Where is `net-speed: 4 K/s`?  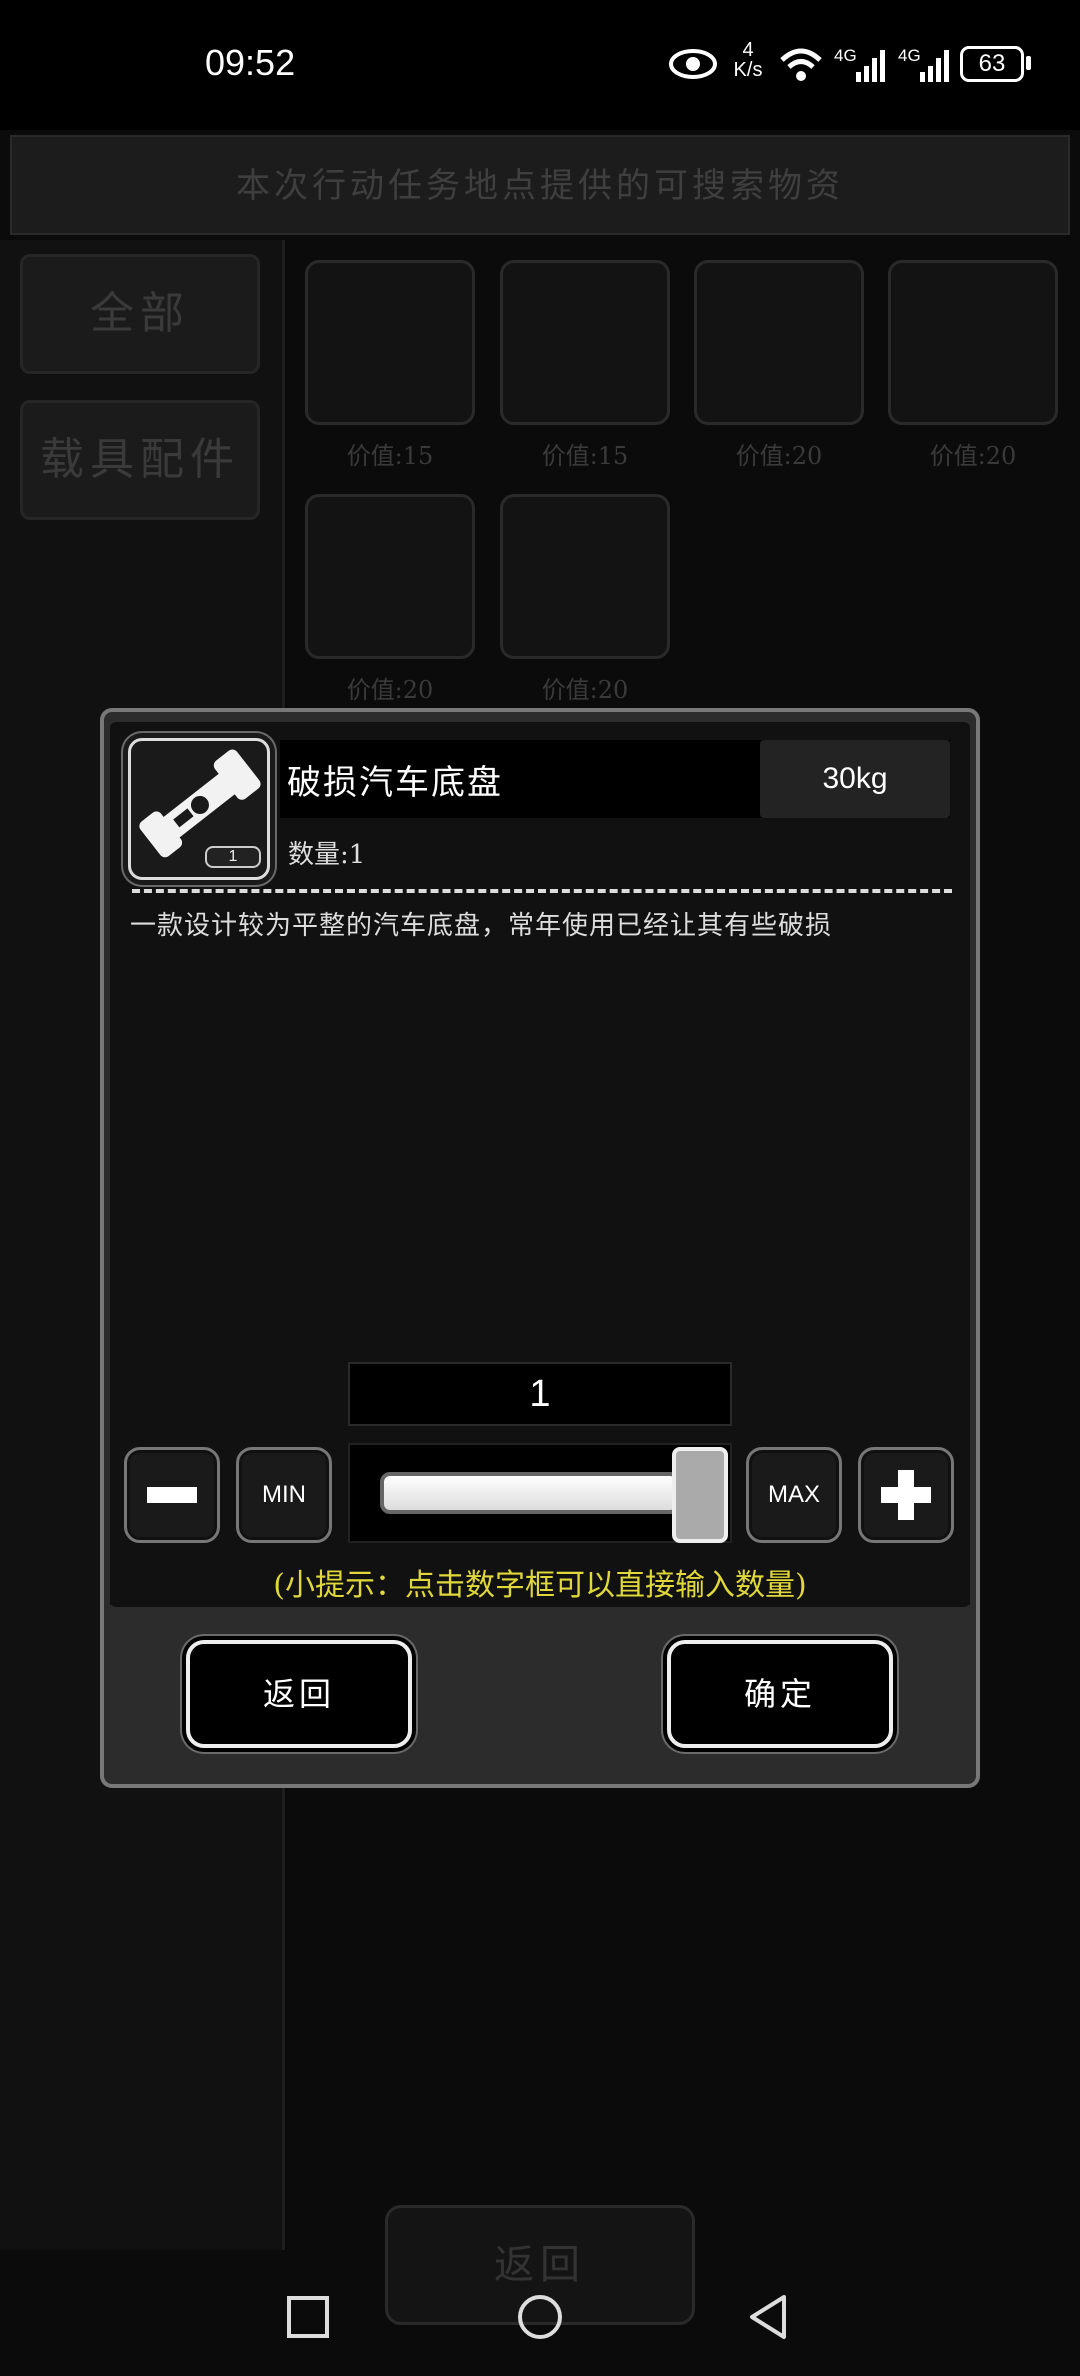
net-speed: 4 K/s is located at coordinates (748, 60).